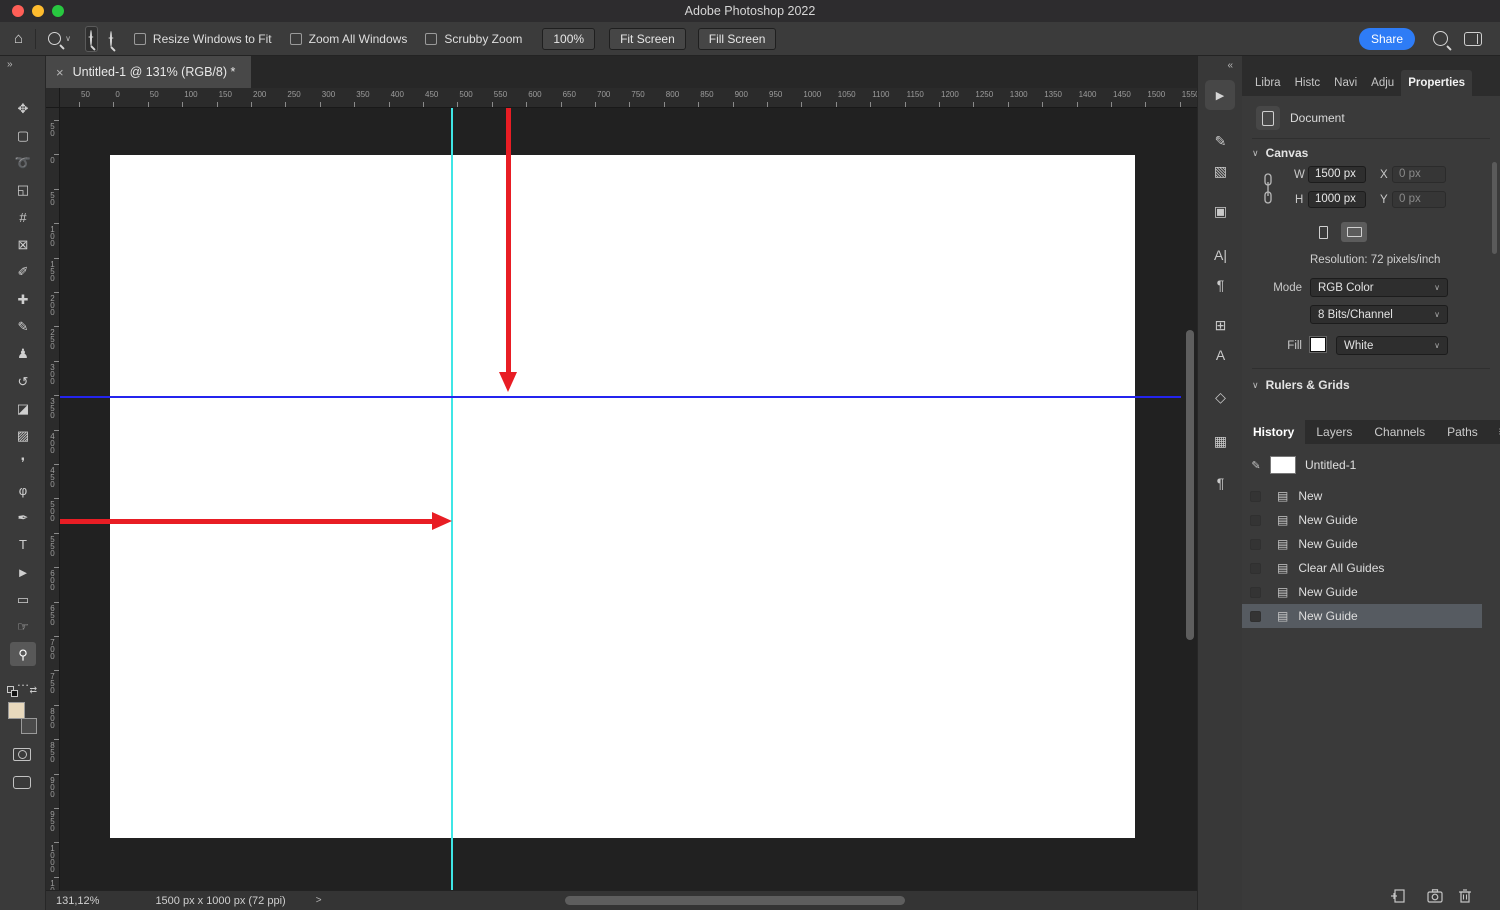 The image size is (1500, 910). I want to click on home-icon: ⌂, so click(18, 38).